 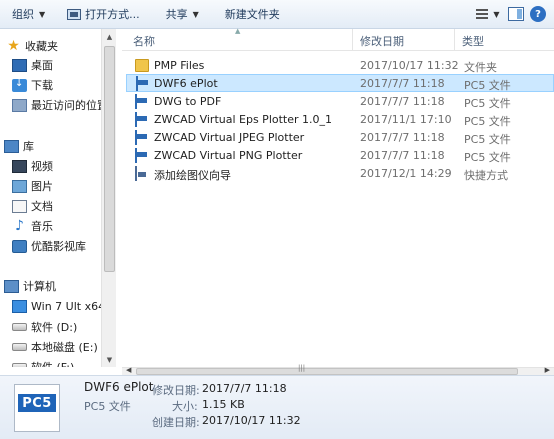 What do you see at coordinates (243, 119) in the screenshot?
I see `file-name: ZWCAD Virtual Eps Plotter 1.0_1` at bounding box center [243, 119].